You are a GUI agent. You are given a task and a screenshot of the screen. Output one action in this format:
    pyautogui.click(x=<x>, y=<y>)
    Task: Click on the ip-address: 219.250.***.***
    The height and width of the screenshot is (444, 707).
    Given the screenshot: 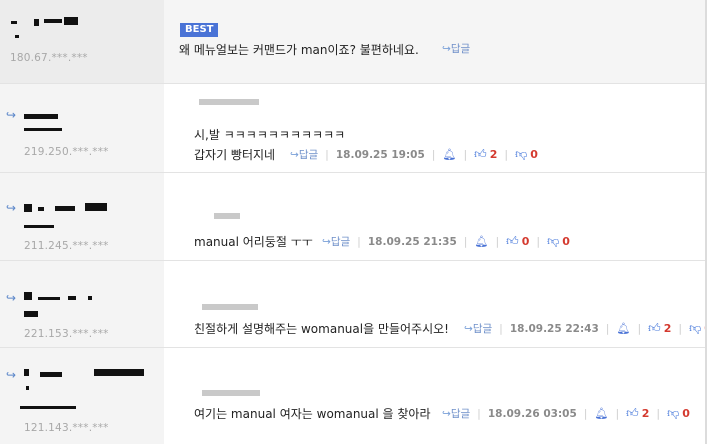 What is the action you would take?
    pyautogui.click(x=66, y=152)
    